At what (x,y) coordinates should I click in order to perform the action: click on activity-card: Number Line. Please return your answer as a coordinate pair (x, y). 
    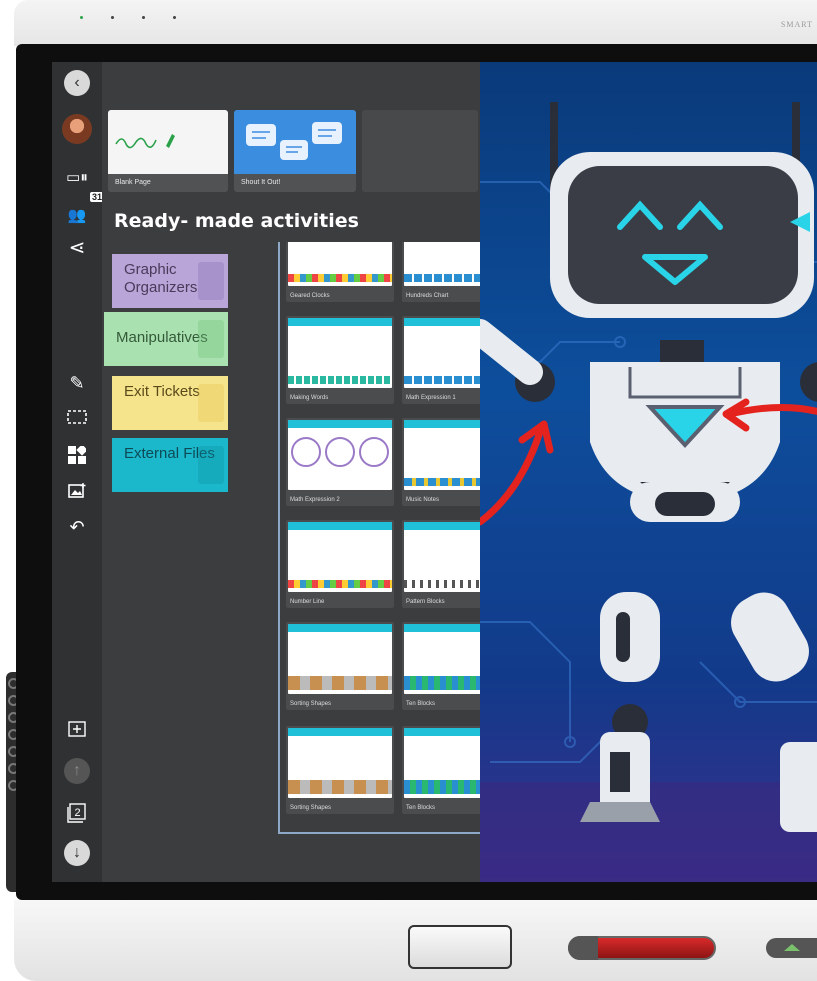
    Looking at the image, I should click on (340, 564).